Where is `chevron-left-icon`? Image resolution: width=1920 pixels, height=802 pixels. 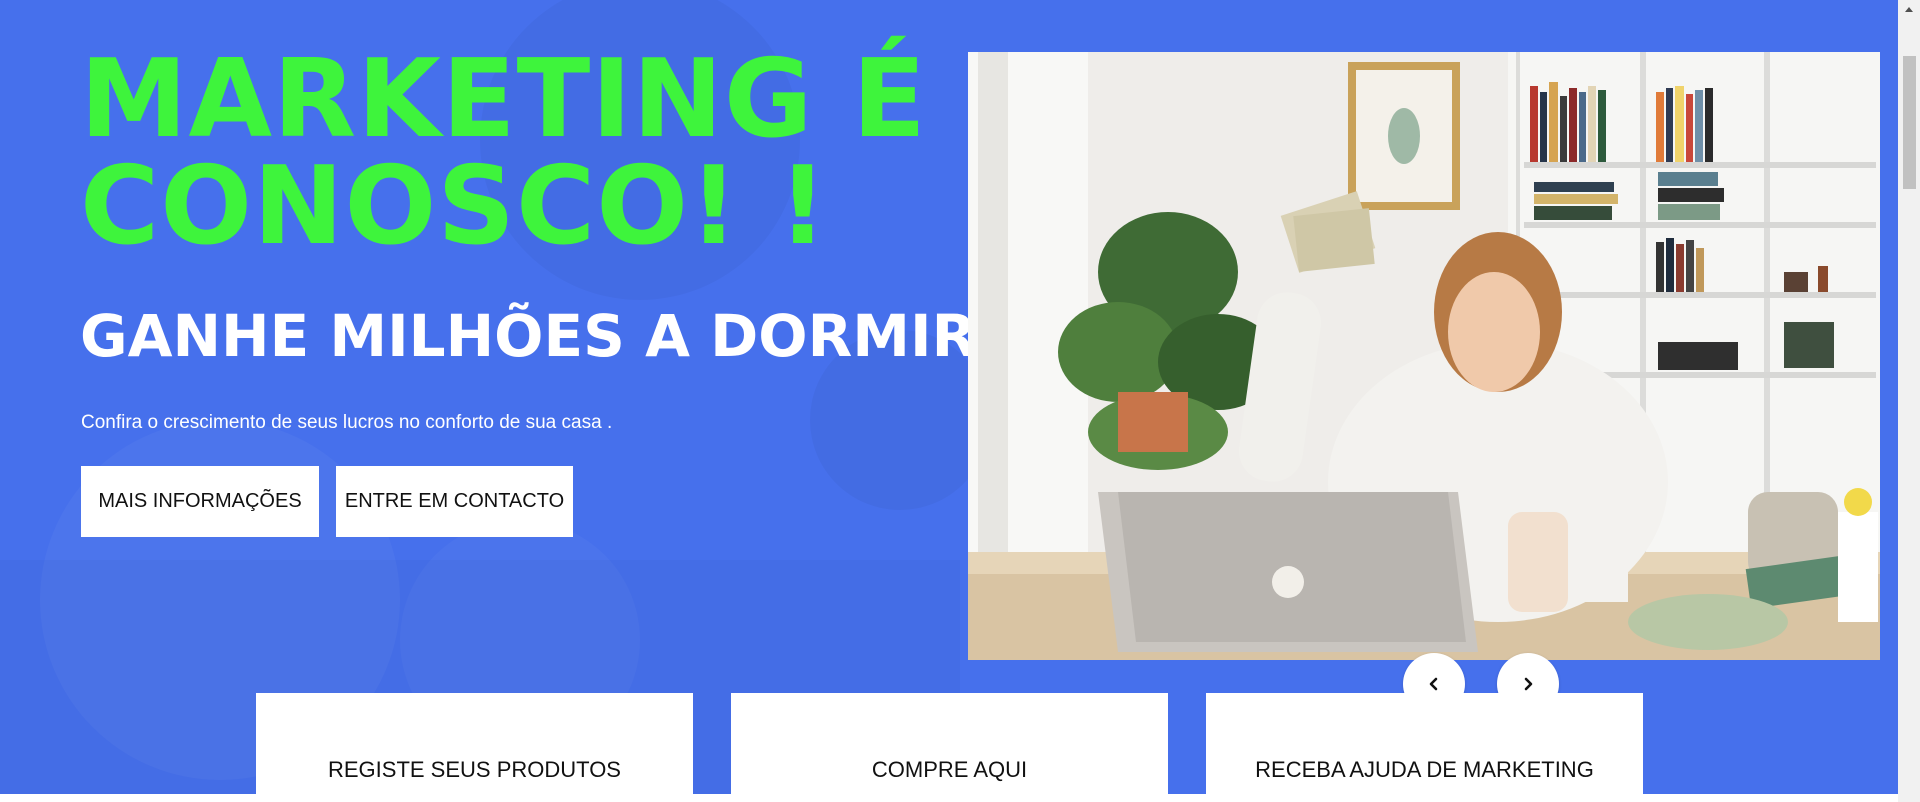 chevron-left-icon is located at coordinates (1433, 684).